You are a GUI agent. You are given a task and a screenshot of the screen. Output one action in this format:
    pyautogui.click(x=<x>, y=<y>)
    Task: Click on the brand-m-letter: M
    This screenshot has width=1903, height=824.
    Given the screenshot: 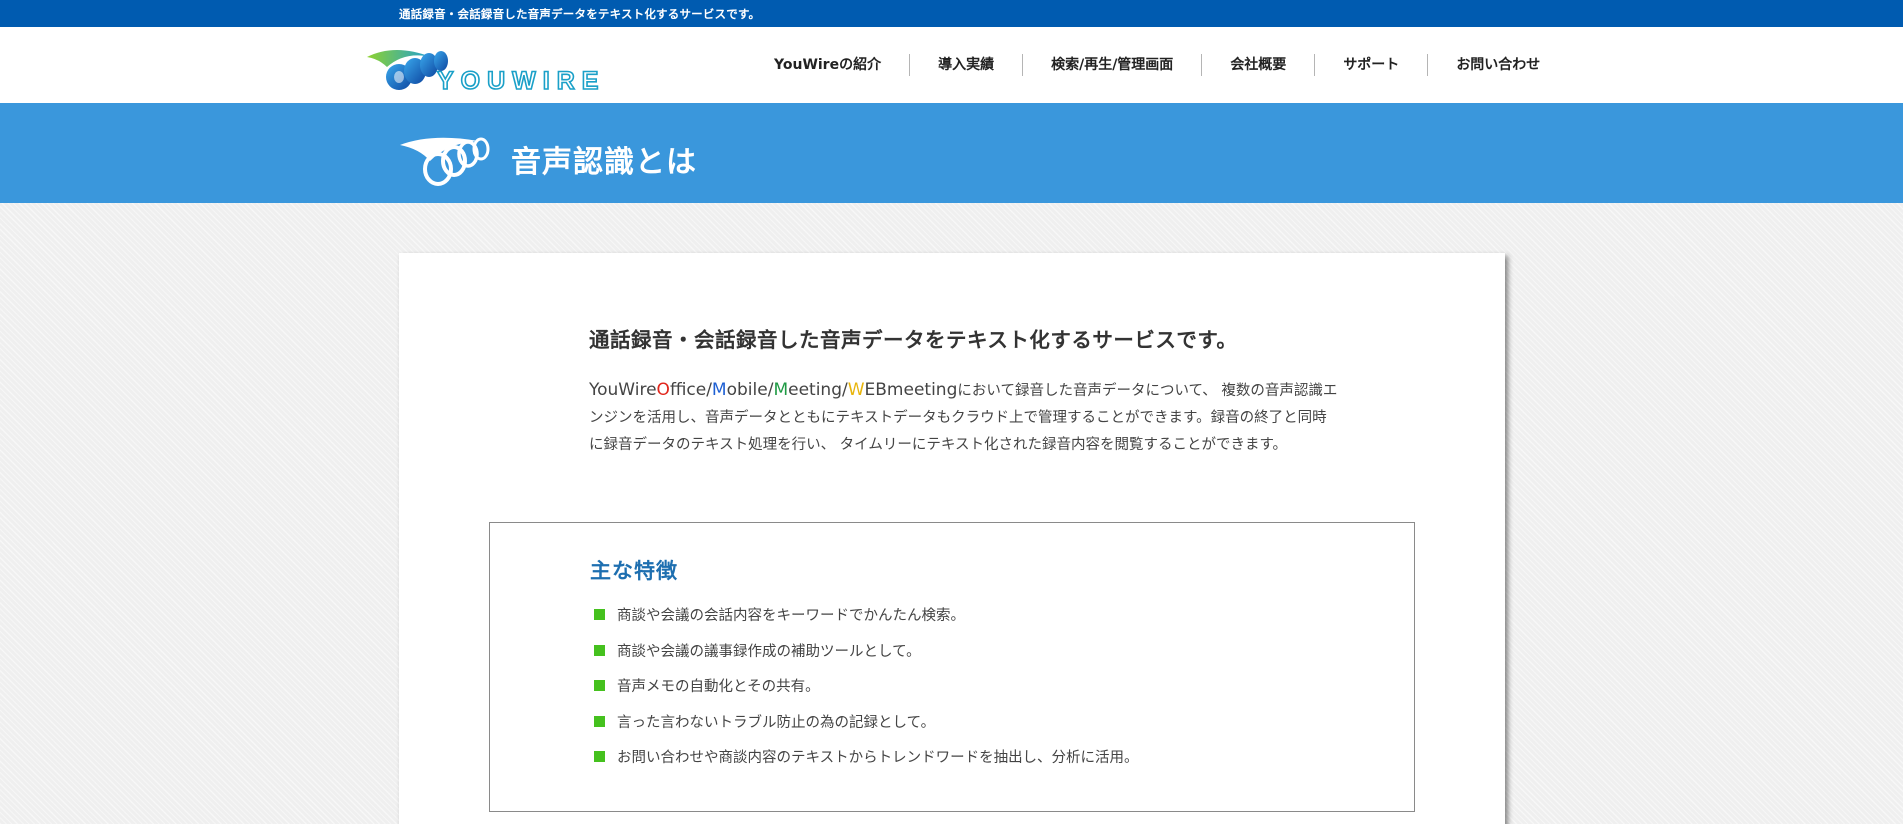 What is the action you would take?
    pyautogui.click(x=719, y=390)
    